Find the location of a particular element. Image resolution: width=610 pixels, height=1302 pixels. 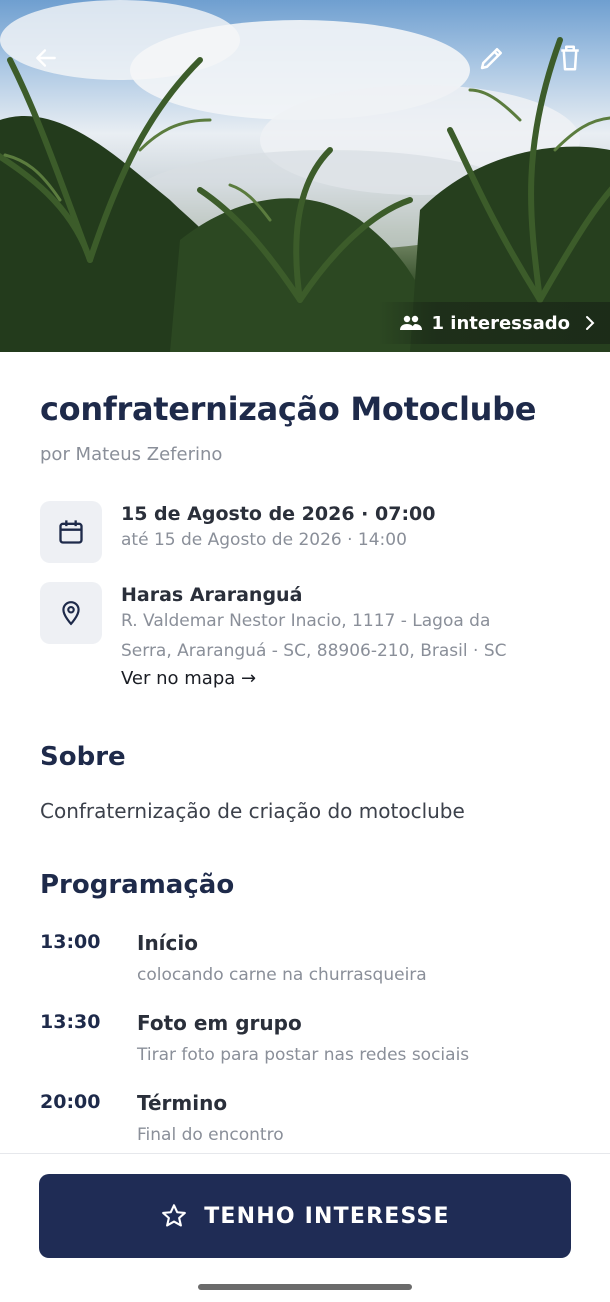

delete-button is located at coordinates (570, 58).